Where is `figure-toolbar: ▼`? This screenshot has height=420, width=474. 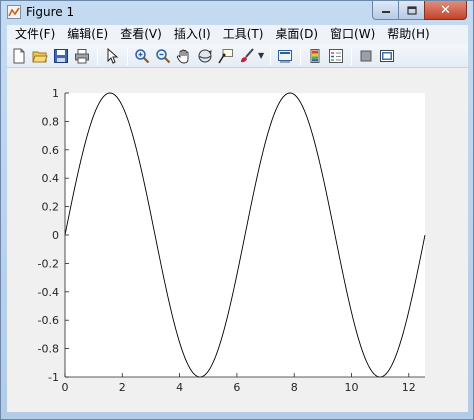 figure-toolbar: ▼ is located at coordinates (237, 56).